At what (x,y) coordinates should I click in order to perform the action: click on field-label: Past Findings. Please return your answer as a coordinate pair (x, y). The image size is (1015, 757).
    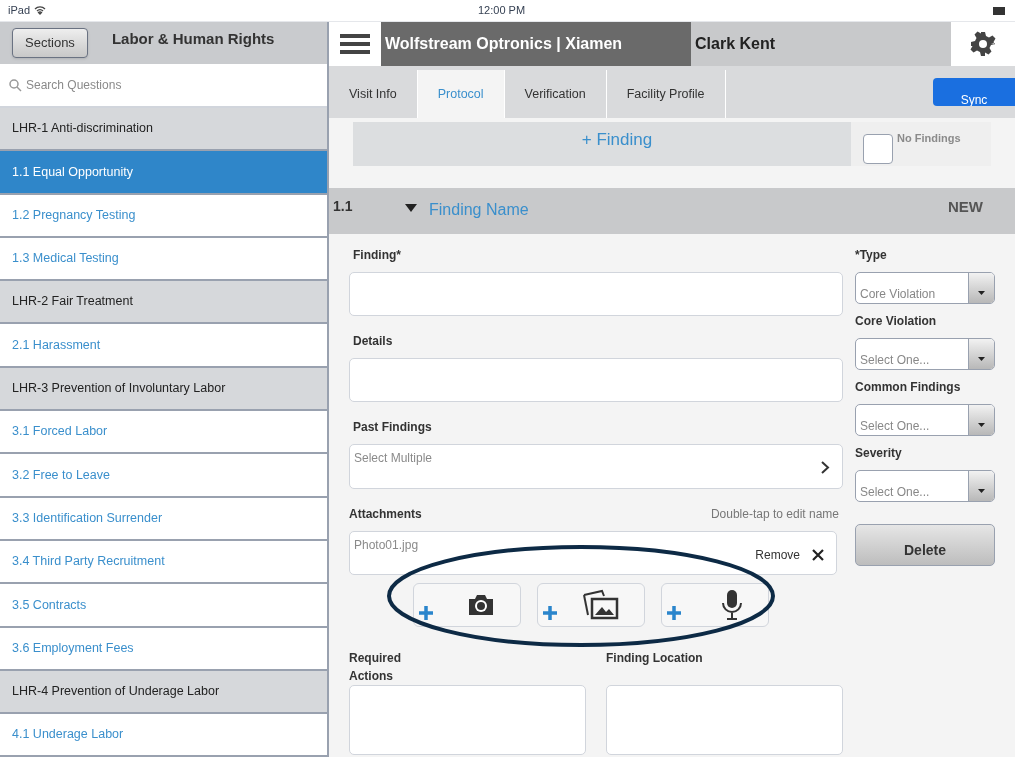
    Looking at the image, I should click on (393, 427).